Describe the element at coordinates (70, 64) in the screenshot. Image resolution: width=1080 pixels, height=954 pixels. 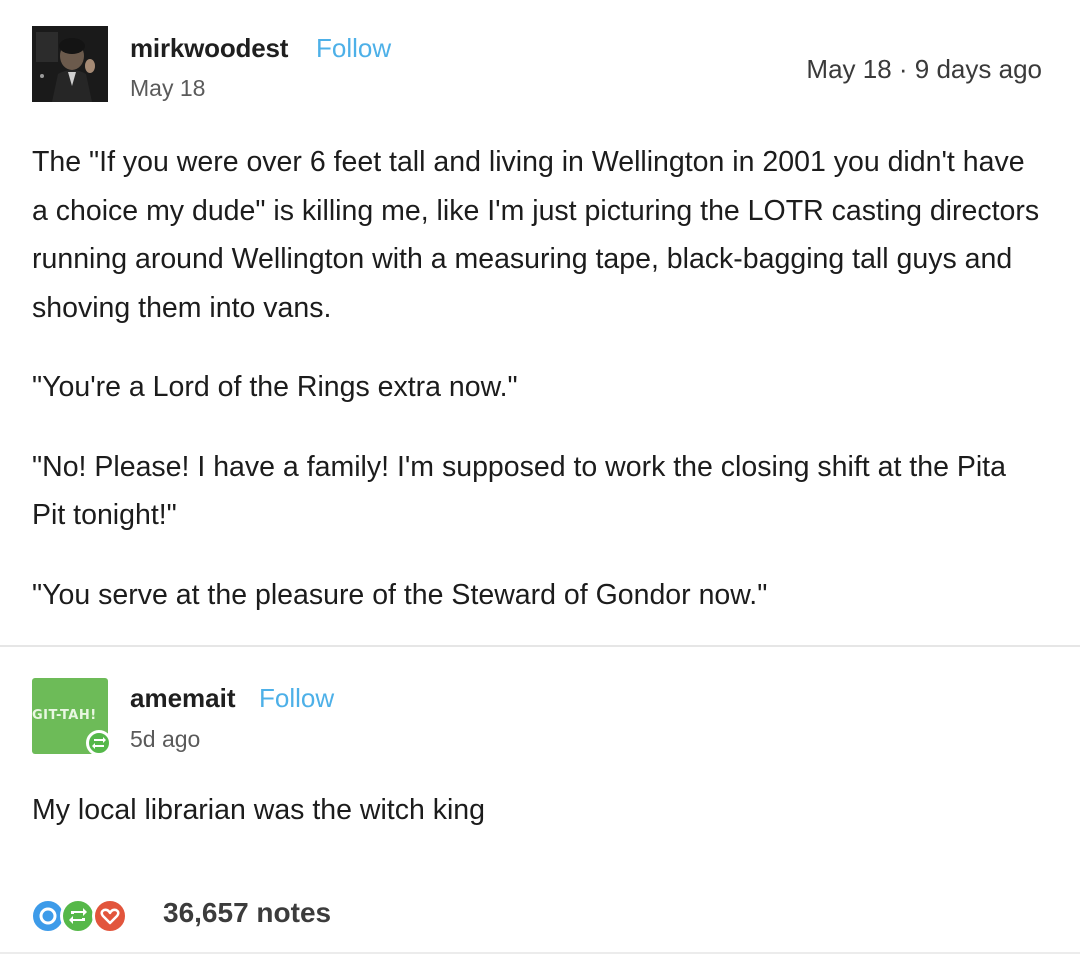
I see `avatar` at that location.